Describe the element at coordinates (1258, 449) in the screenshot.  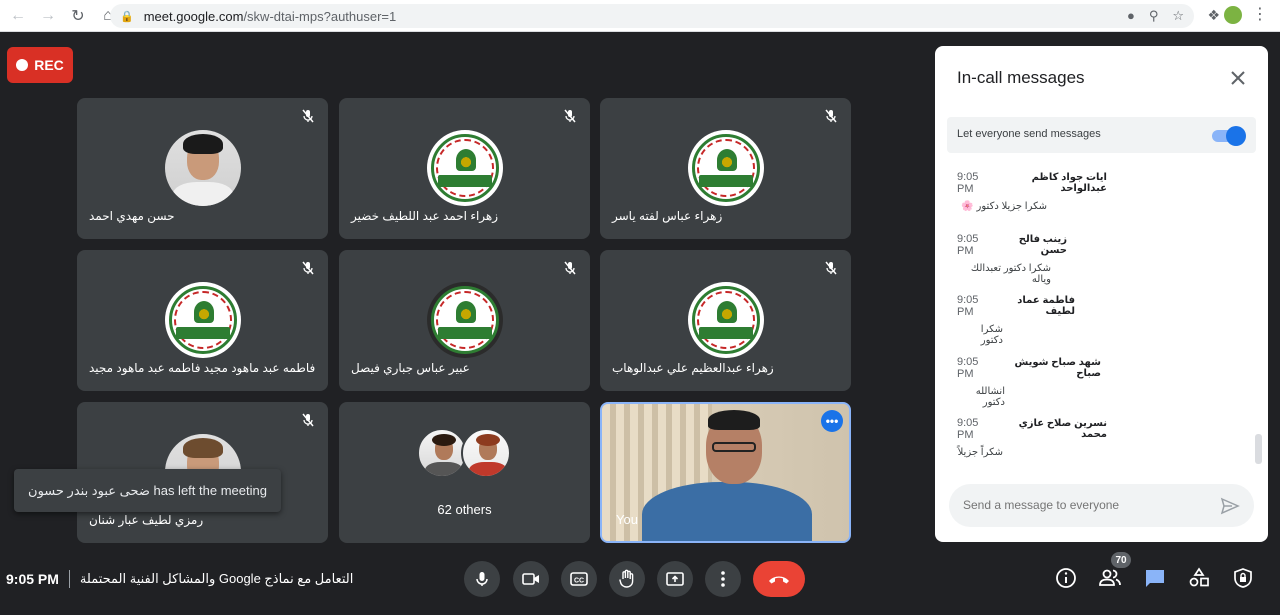
I see `chat-scrollbar` at that location.